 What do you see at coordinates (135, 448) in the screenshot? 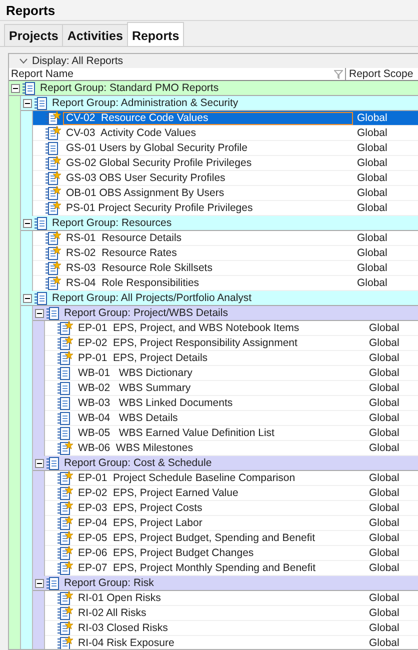
I see `report-name: WB-06 WBS Milestones` at bounding box center [135, 448].